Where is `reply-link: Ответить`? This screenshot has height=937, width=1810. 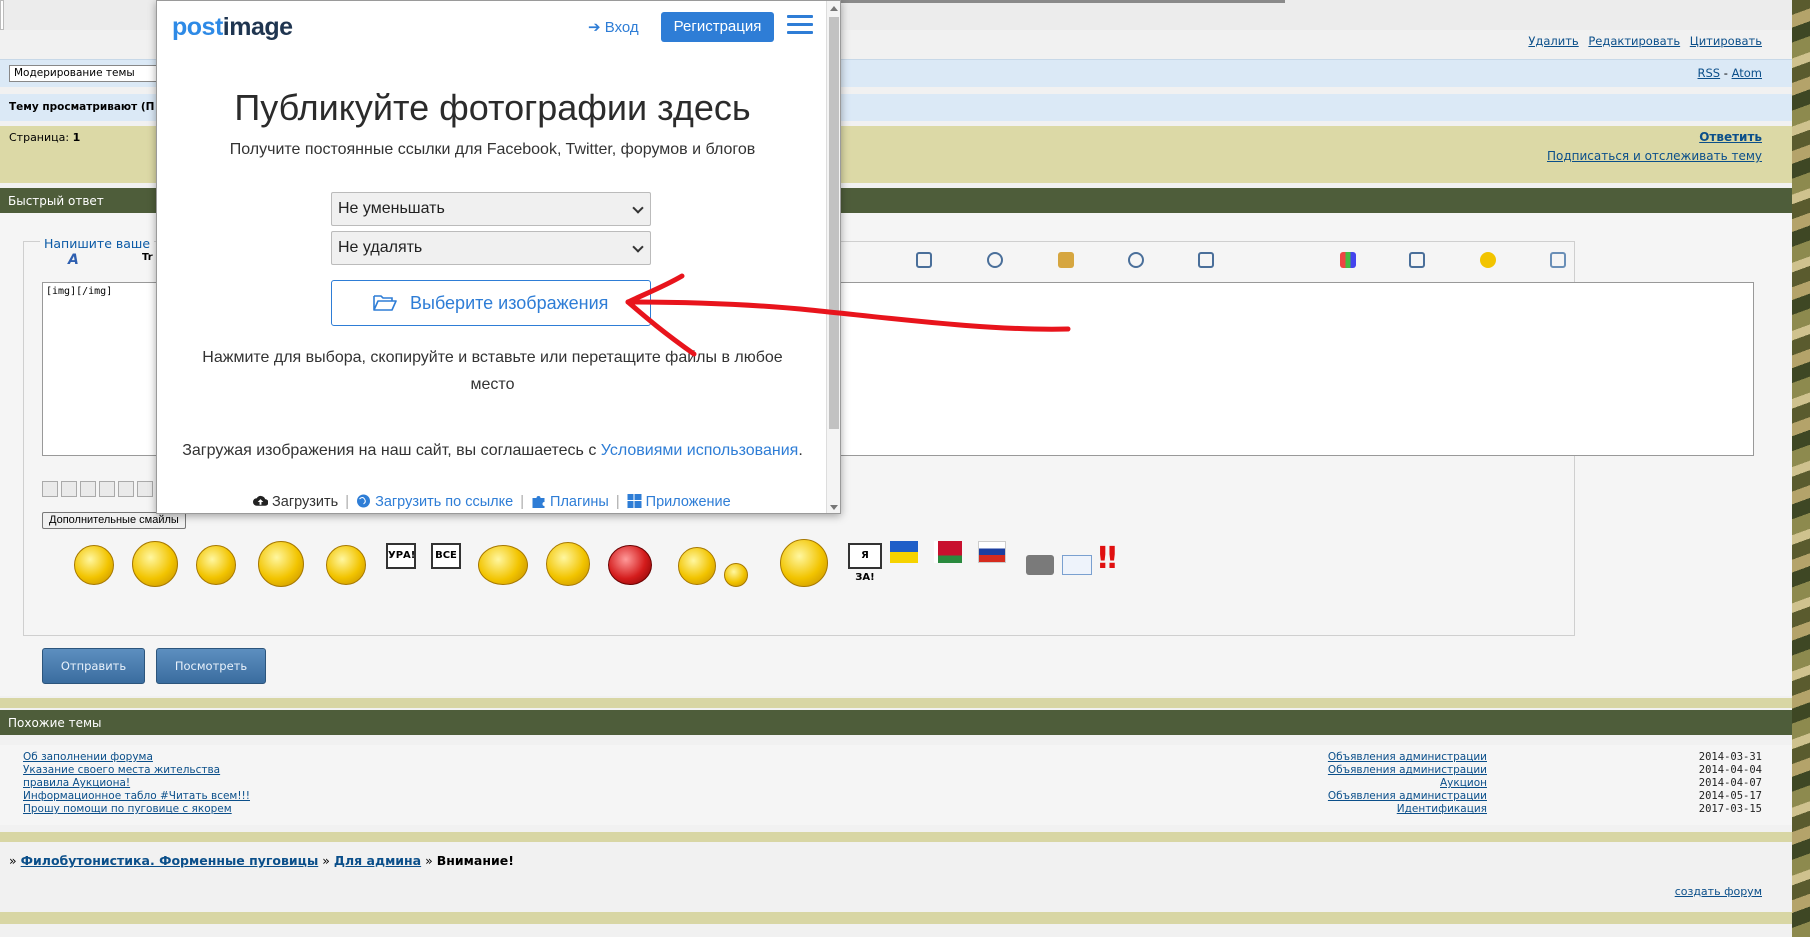 reply-link: Ответить is located at coordinates (1730, 137).